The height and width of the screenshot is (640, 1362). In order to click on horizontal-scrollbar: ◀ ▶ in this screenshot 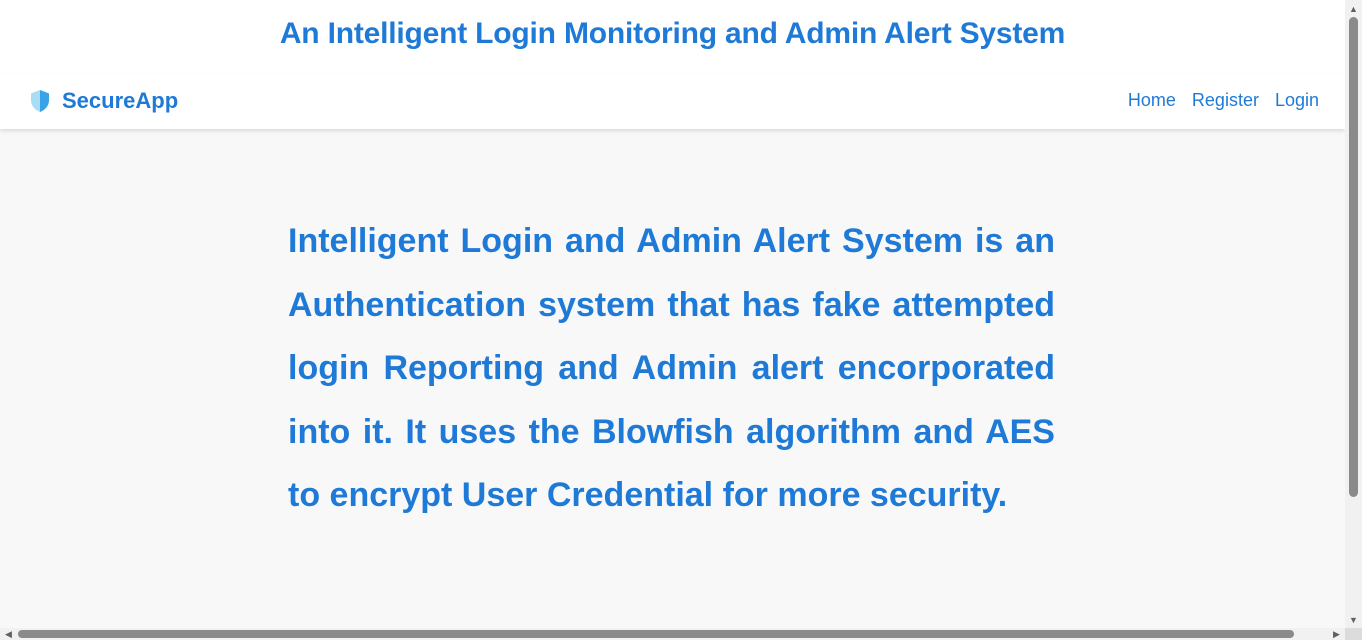, I will do `click(672, 634)`.